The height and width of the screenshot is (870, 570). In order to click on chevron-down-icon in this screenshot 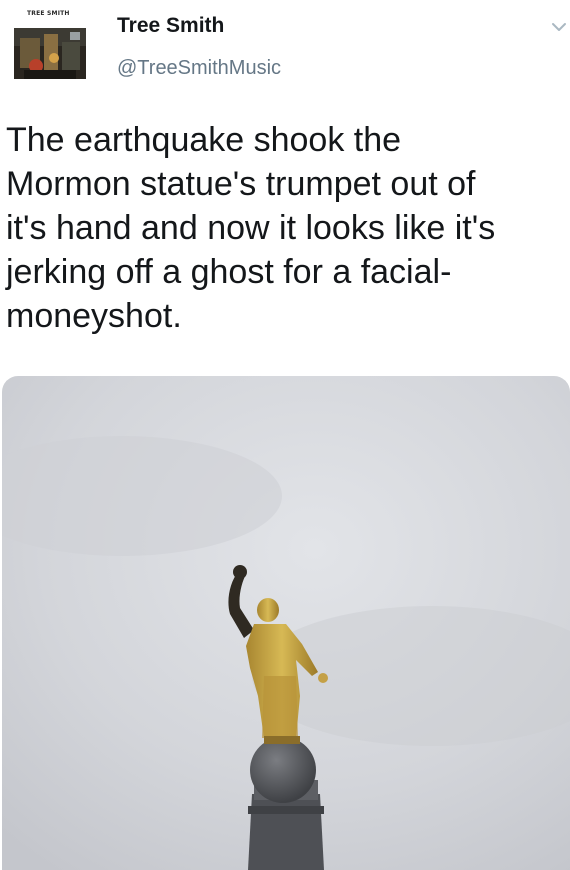, I will do `click(559, 27)`.